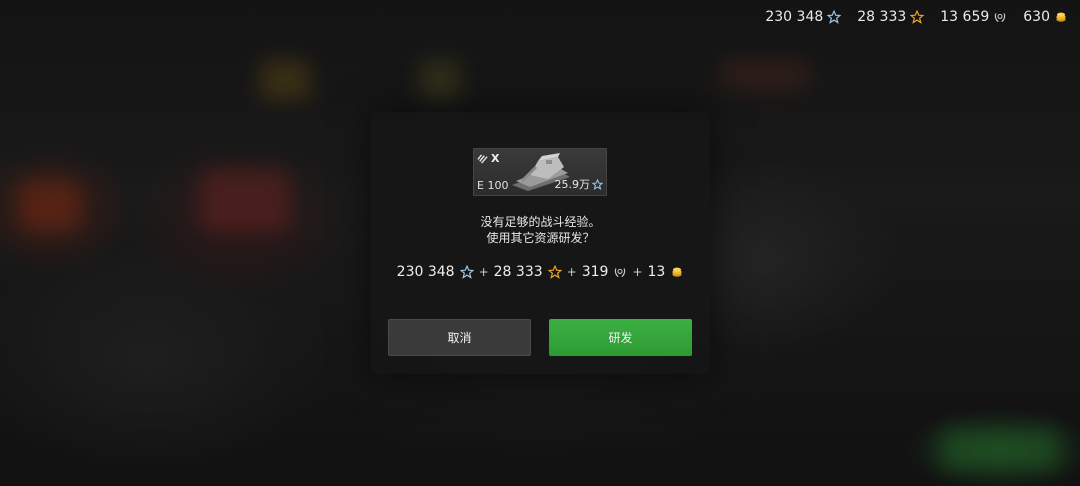 This screenshot has width=1080, height=486. What do you see at coordinates (540, 230) in the screenshot?
I see `dialog-message: 没有足够的战斗经验。 使用其它资源研发？` at bounding box center [540, 230].